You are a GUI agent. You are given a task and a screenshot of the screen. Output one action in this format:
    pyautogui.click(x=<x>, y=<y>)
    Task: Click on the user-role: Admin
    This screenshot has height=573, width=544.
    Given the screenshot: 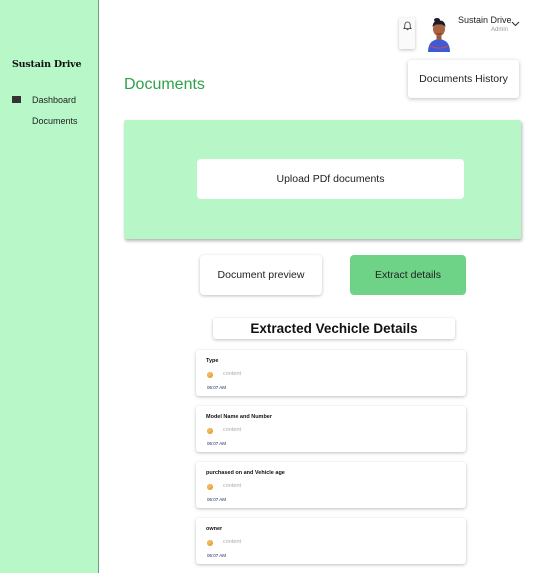 What is the action you would take?
    pyautogui.click(x=500, y=30)
    